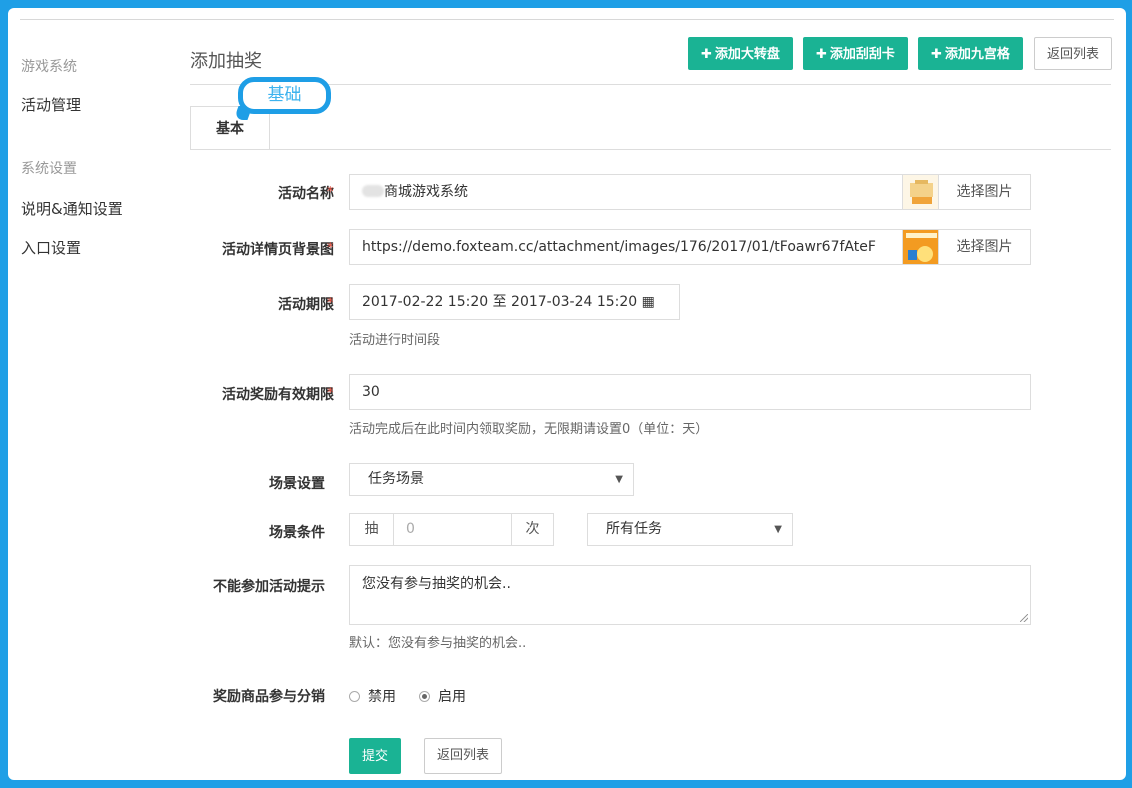 This screenshot has width=1132, height=788. What do you see at coordinates (491, 479) in the screenshot?
I see `scene-select: 任务场景 ▼` at bounding box center [491, 479].